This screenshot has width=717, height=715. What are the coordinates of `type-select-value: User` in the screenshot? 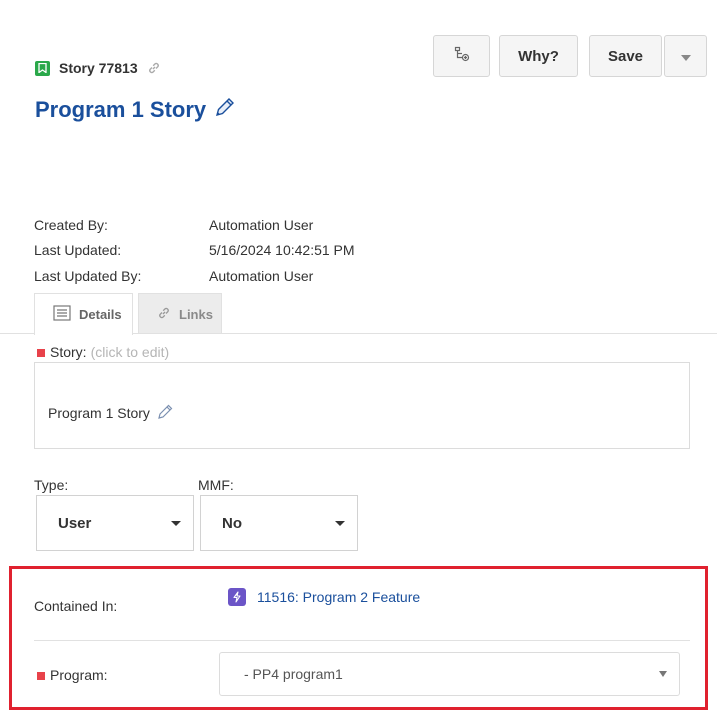 It's located at (75, 523).